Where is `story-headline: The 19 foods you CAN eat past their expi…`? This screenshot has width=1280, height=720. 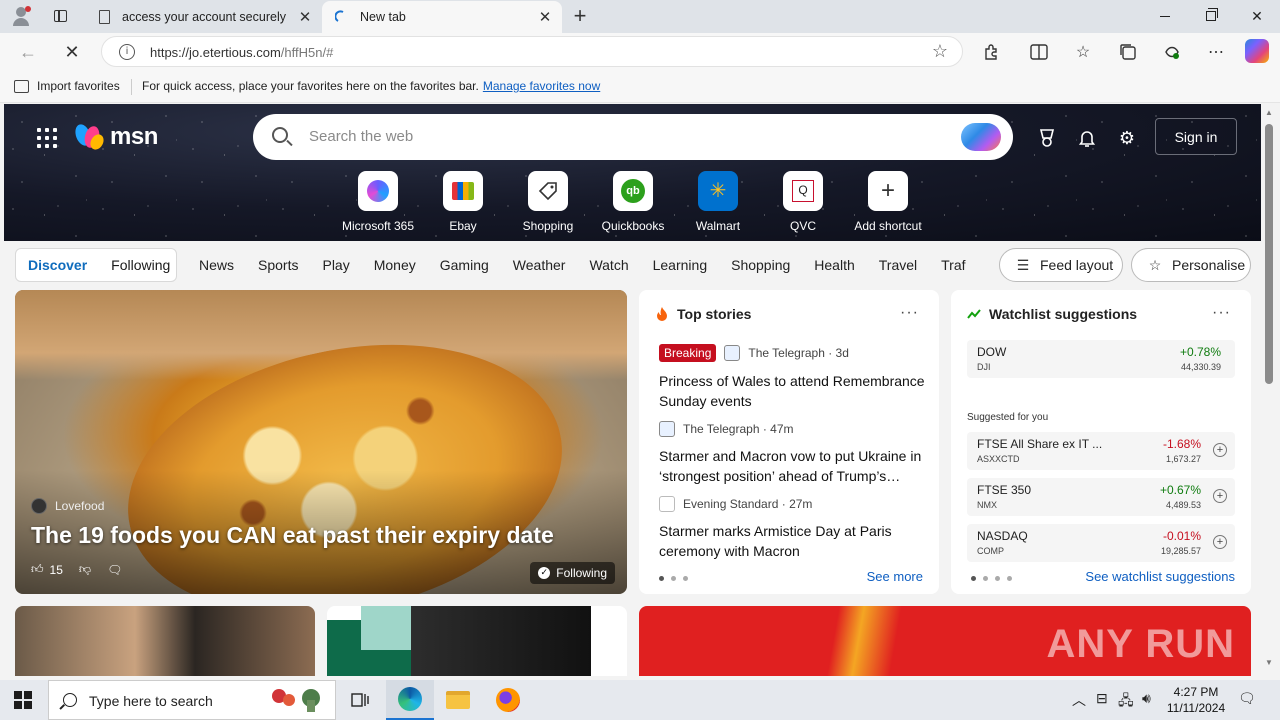 story-headline: The 19 foods you CAN eat past their expi… is located at coordinates (292, 535).